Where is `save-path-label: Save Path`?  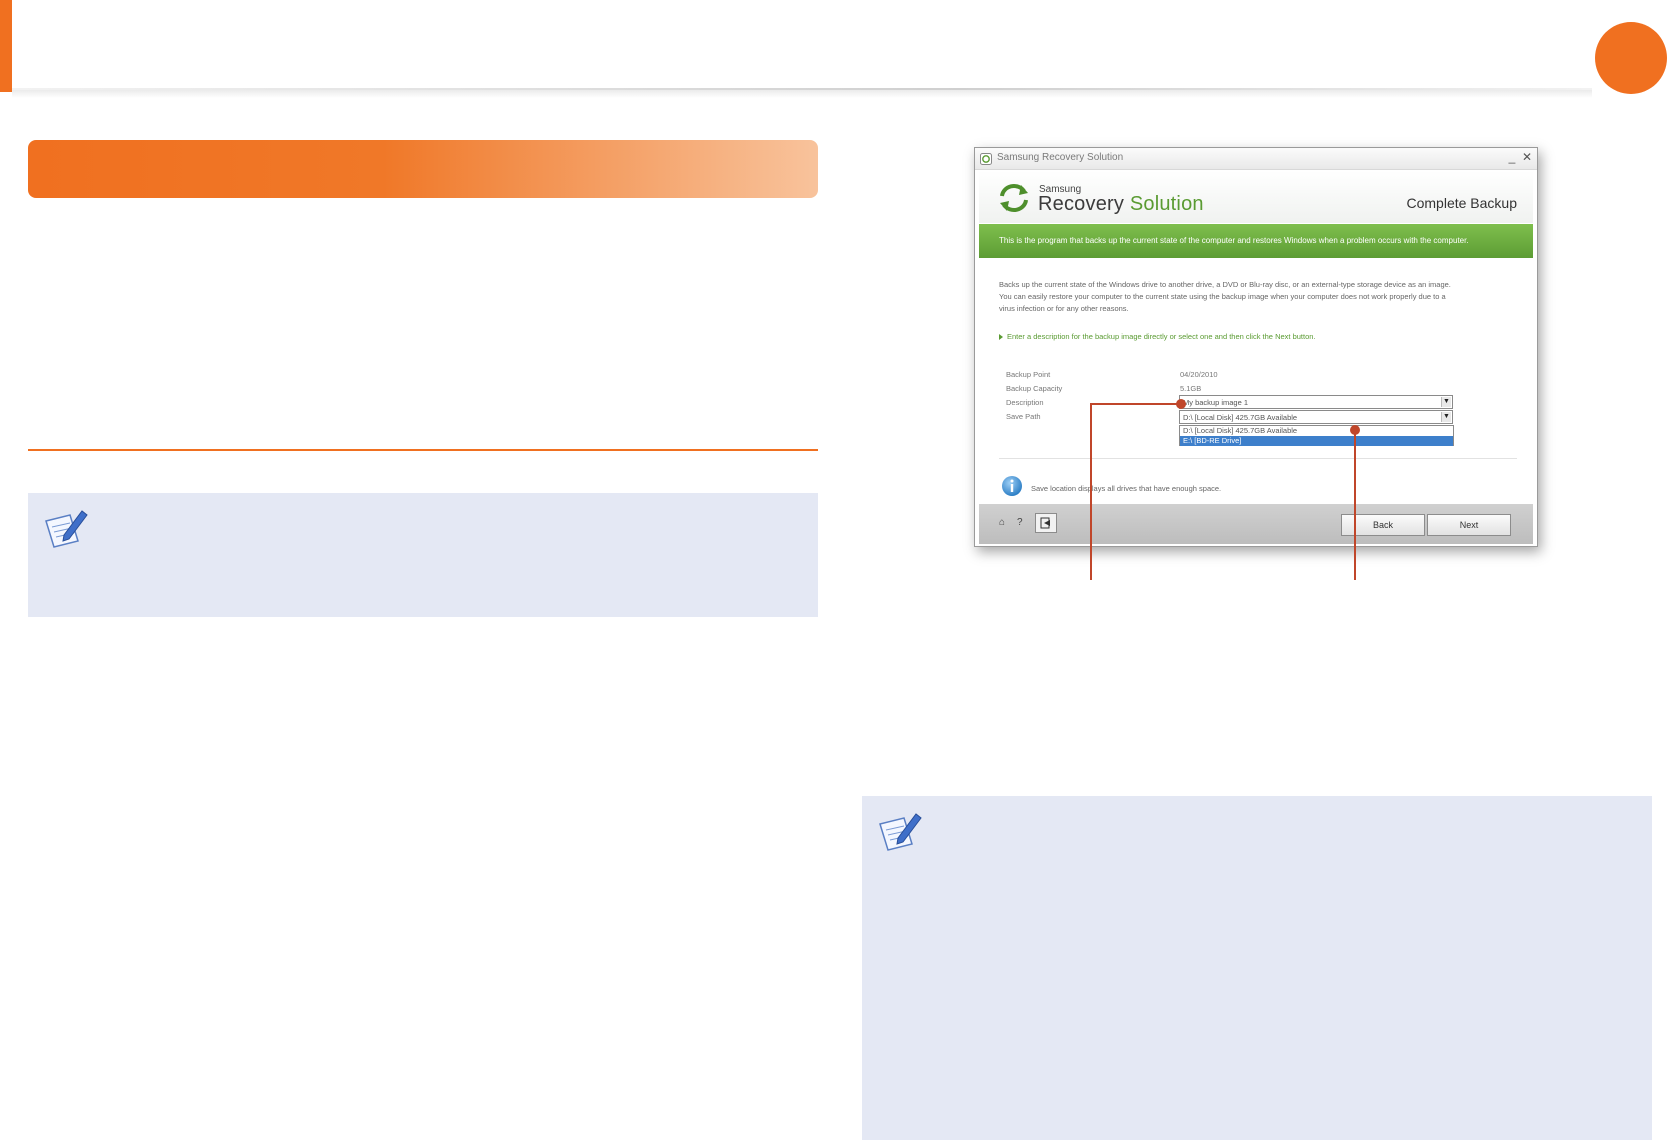
save-path-label: Save Path is located at coordinates (1023, 416).